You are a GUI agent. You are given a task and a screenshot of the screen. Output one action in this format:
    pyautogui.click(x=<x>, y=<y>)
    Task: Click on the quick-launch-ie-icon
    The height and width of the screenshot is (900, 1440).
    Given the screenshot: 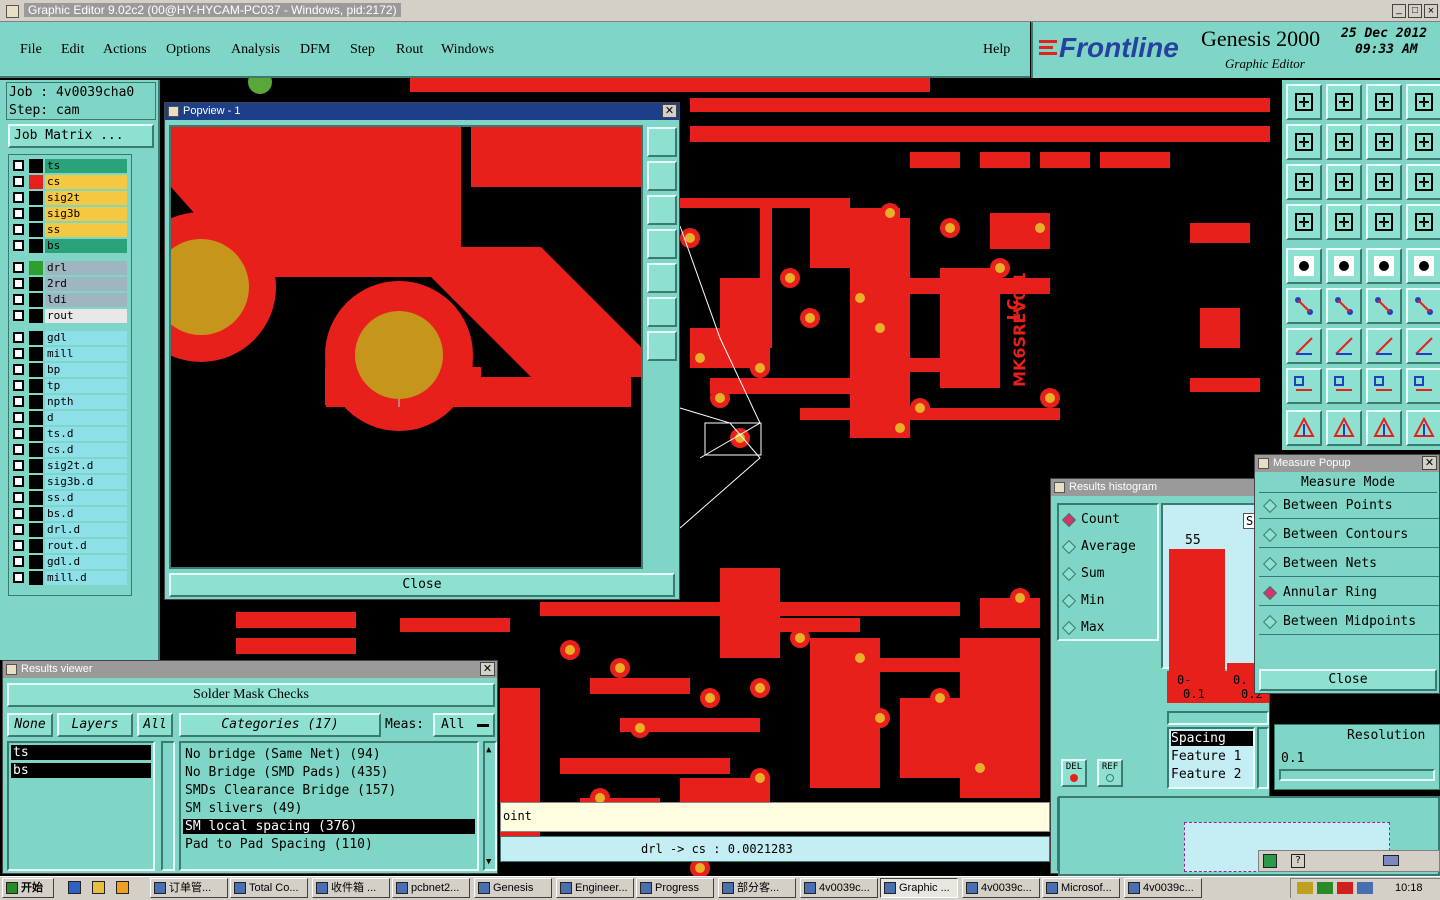 What is the action you would take?
    pyautogui.click(x=74, y=887)
    